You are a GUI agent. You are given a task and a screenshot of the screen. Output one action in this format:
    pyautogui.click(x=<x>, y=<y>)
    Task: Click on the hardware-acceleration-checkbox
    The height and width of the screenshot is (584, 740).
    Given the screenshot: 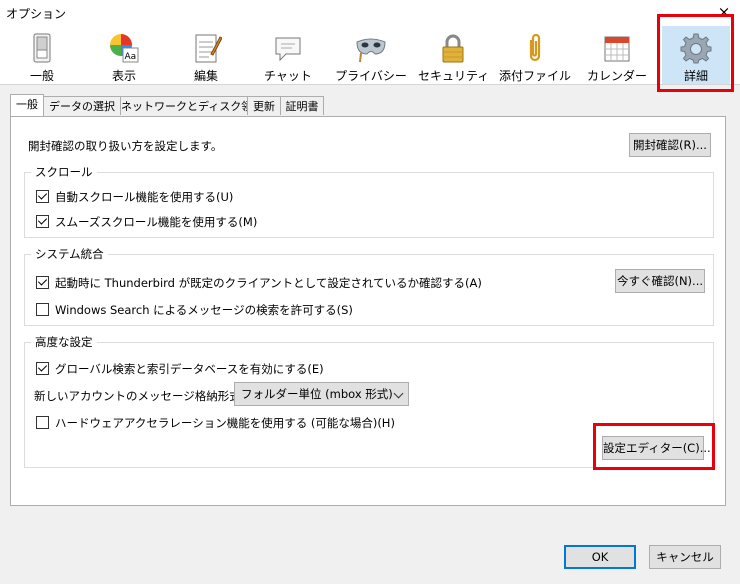 What is the action you would take?
    pyautogui.click(x=42, y=422)
    